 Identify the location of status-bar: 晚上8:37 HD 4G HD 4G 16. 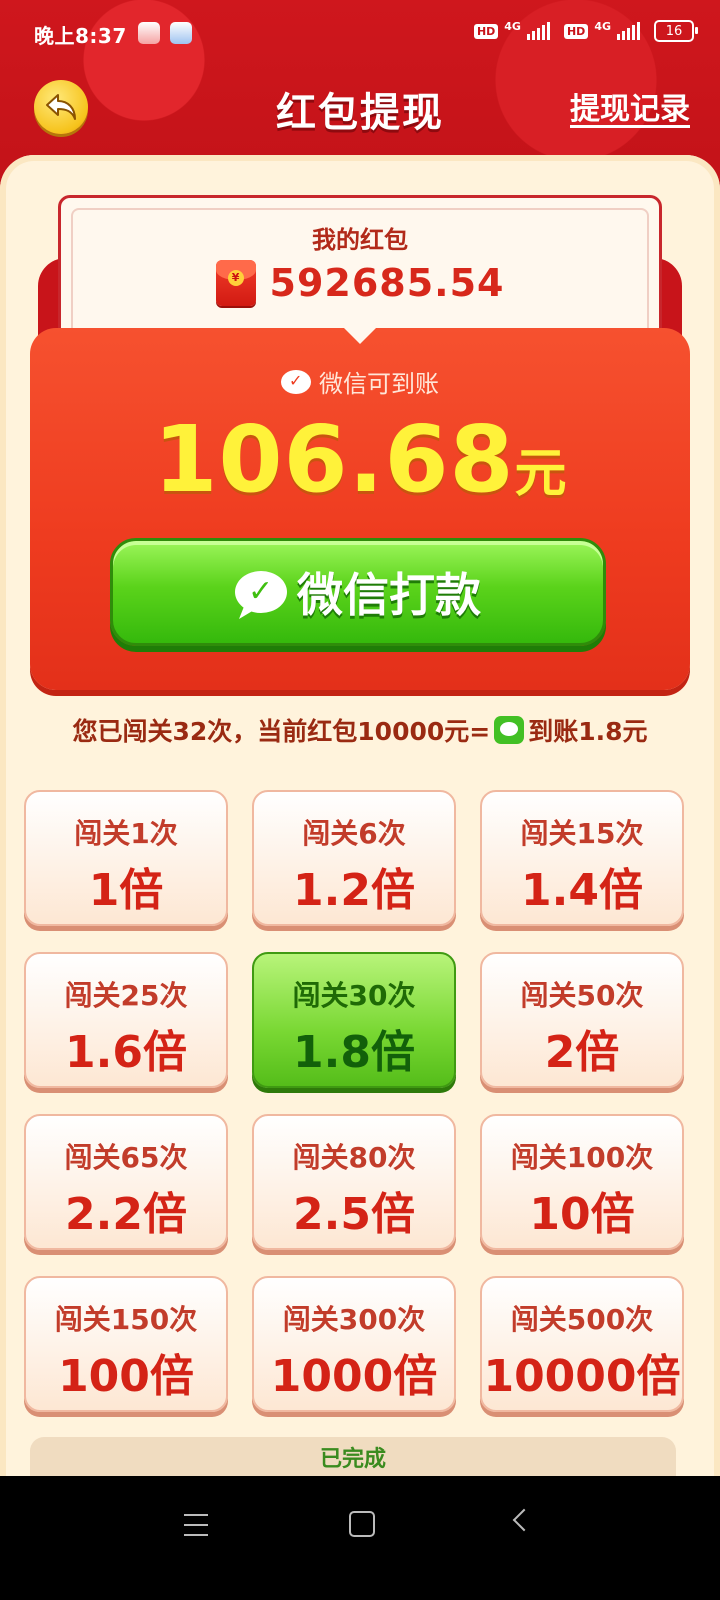
(360, 34).